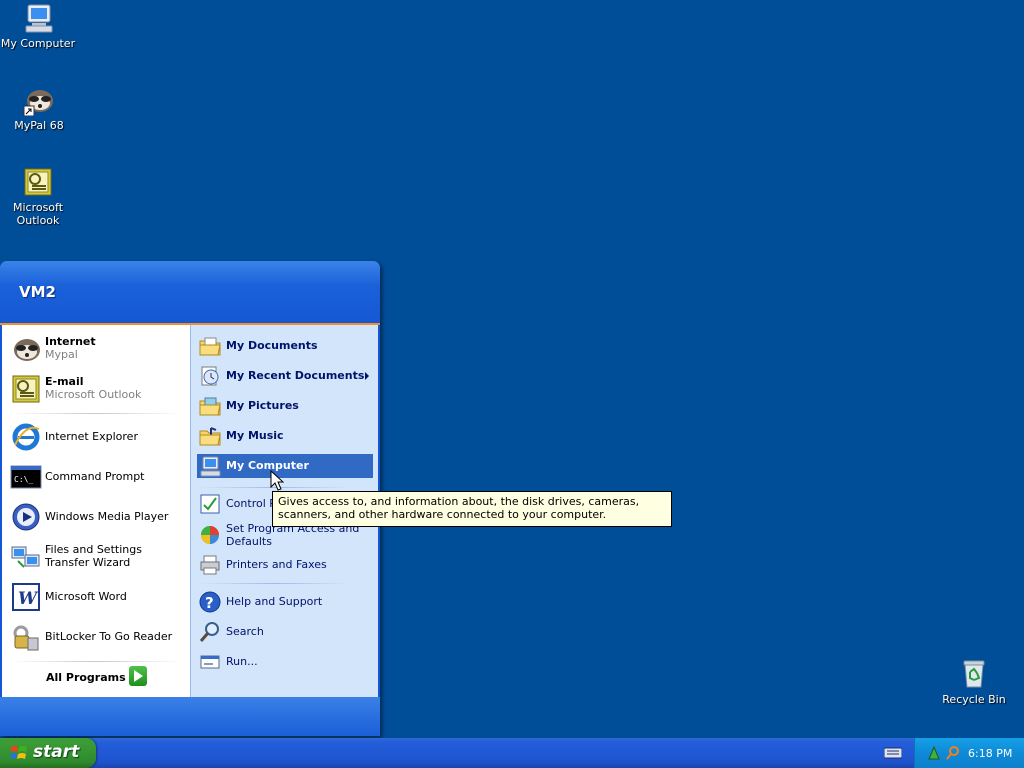 The height and width of the screenshot is (768, 1024). I want to click on desktop-icon-recycle-bin: Recycle Bin, so click(974, 682).